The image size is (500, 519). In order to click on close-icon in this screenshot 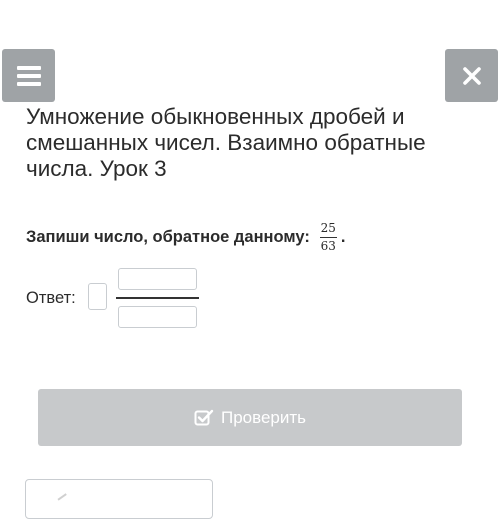, I will do `click(471, 75)`.